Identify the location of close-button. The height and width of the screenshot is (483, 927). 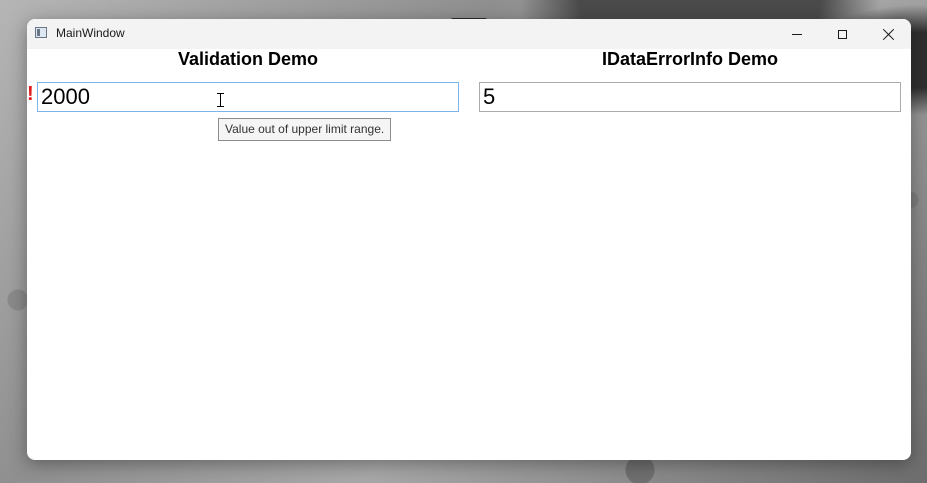
(888, 34).